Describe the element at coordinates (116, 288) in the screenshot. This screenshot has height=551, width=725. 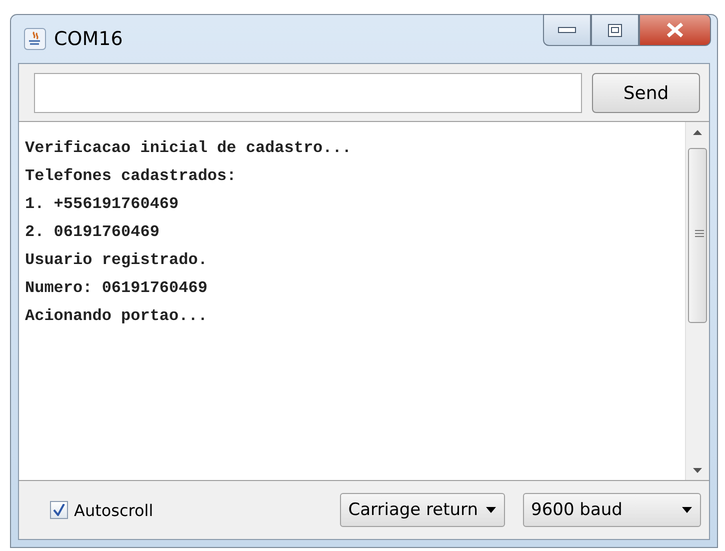
I see `output-line: Numero: 06191760469` at that location.